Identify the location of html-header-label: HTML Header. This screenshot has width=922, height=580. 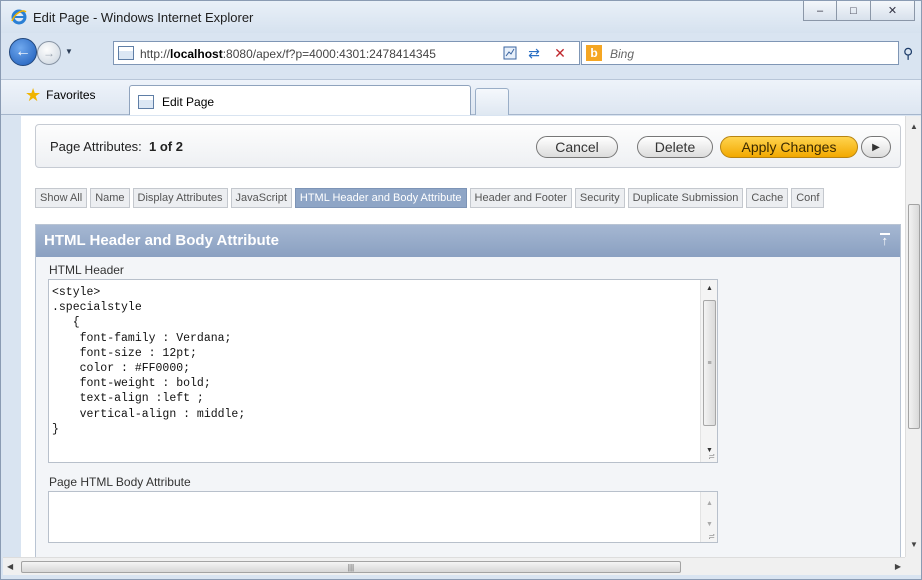
(86, 270).